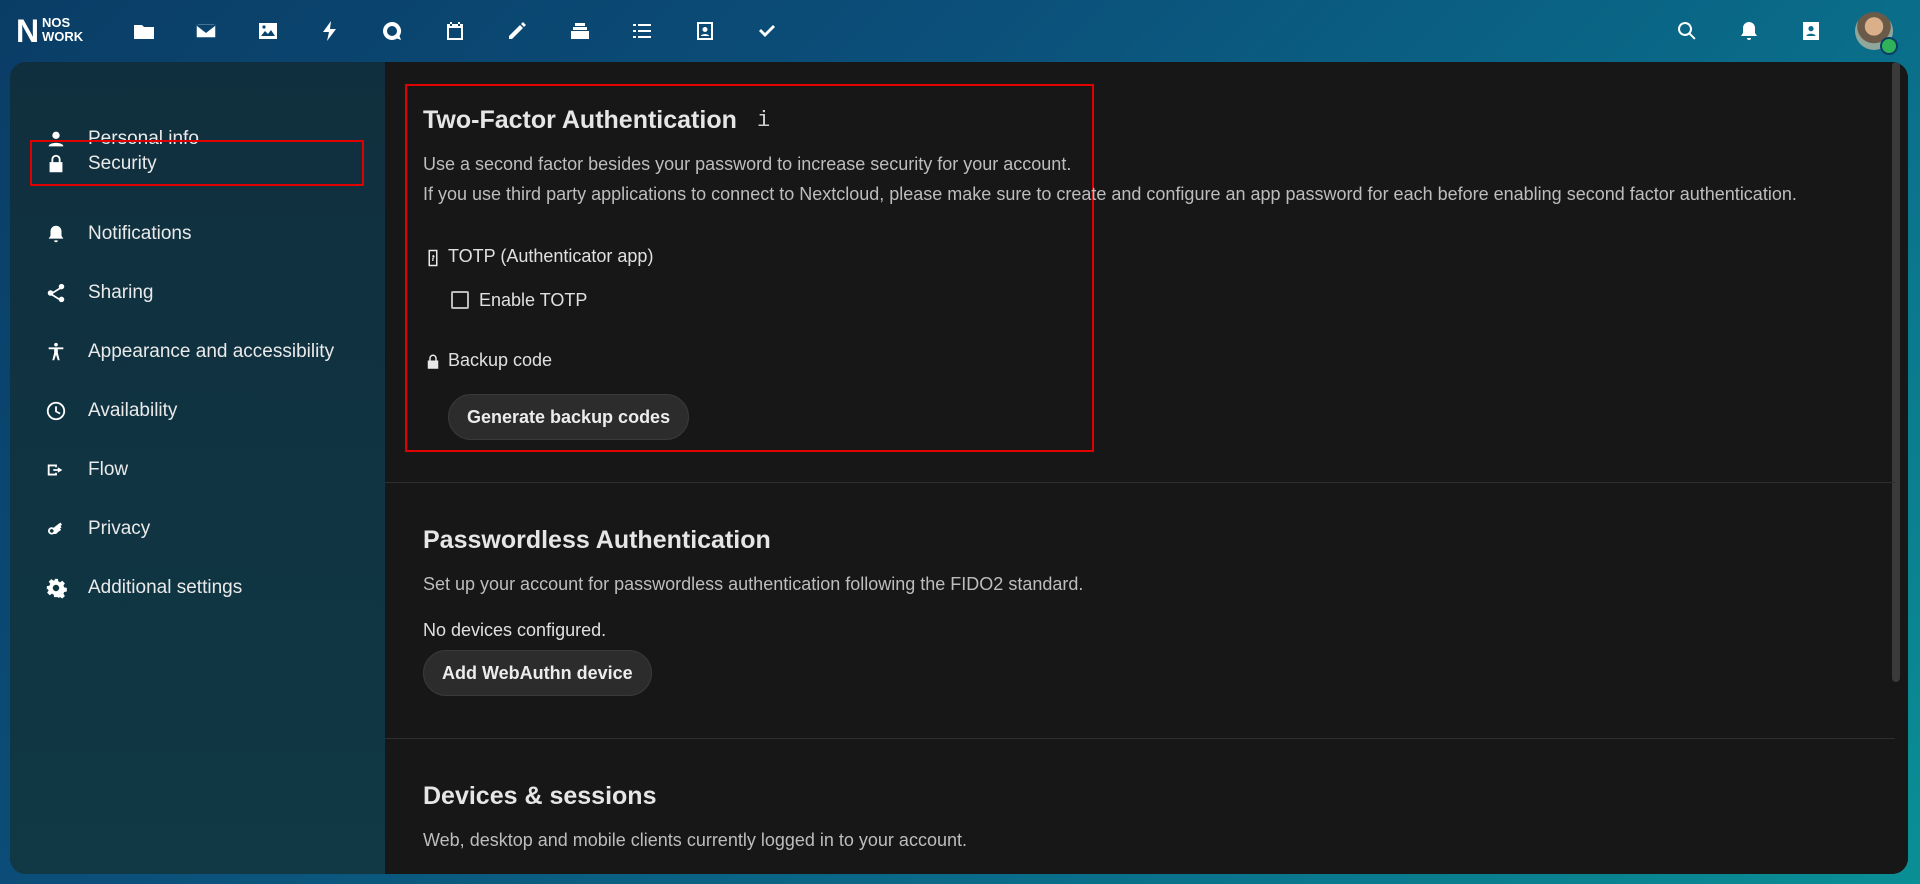 The width and height of the screenshot is (1920, 884). What do you see at coordinates (515, 630) in the screenshot?
I see `no-devices-text: No devices configured.` at bounding box center [515, 630].